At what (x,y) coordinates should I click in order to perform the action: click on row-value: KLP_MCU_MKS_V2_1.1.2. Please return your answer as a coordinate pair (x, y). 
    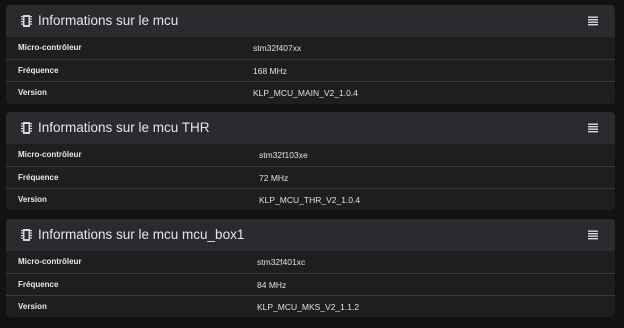
    Looking at the image, I should click on (308, 307).